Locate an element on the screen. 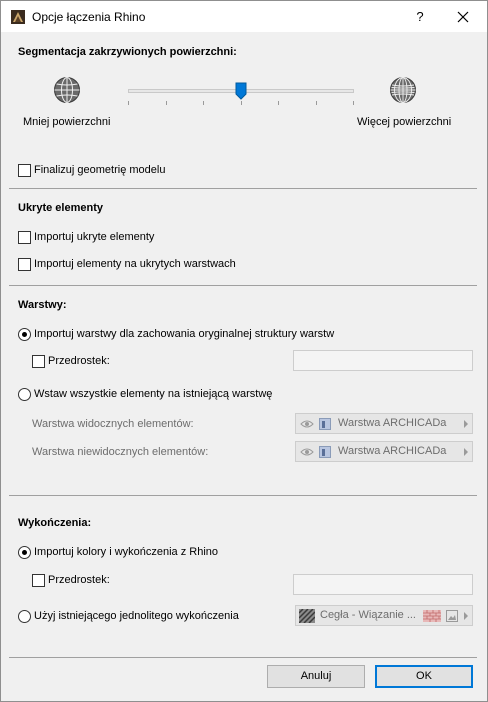 The image size is (488, 702). import-layers-radio is located at coordinates (24, 334).